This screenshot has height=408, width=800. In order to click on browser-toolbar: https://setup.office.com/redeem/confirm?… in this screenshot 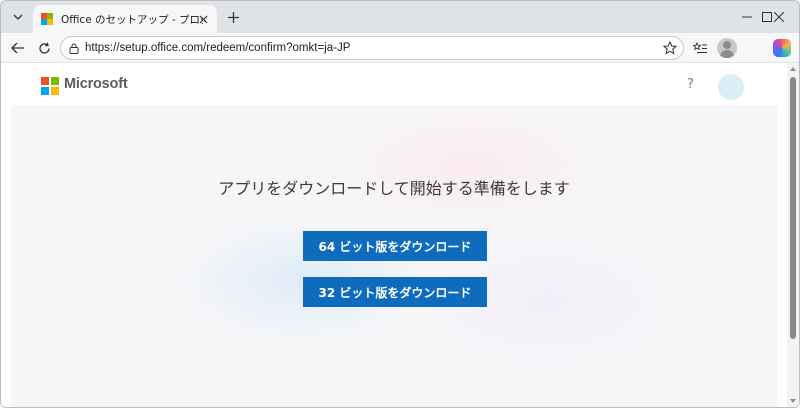, I will do `click(400, 48)`.